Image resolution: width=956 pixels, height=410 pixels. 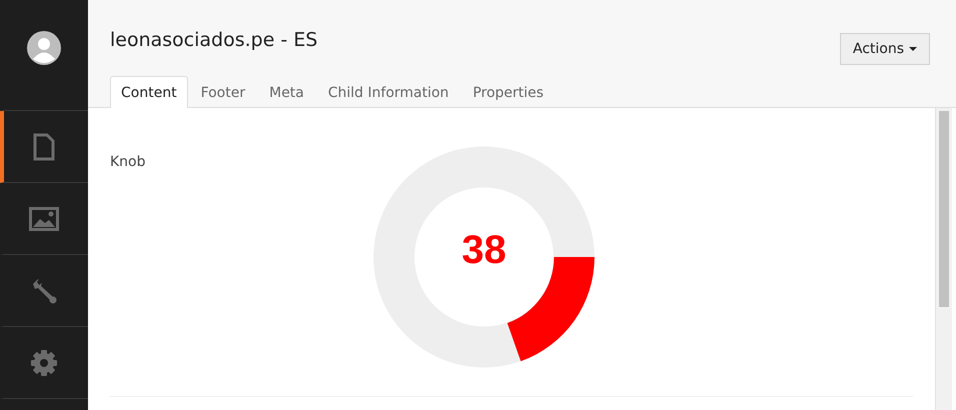 What do you see at coordinates (149, 92) in the screenshot?
I see `tab: Content` at bounding box center [149, 92].